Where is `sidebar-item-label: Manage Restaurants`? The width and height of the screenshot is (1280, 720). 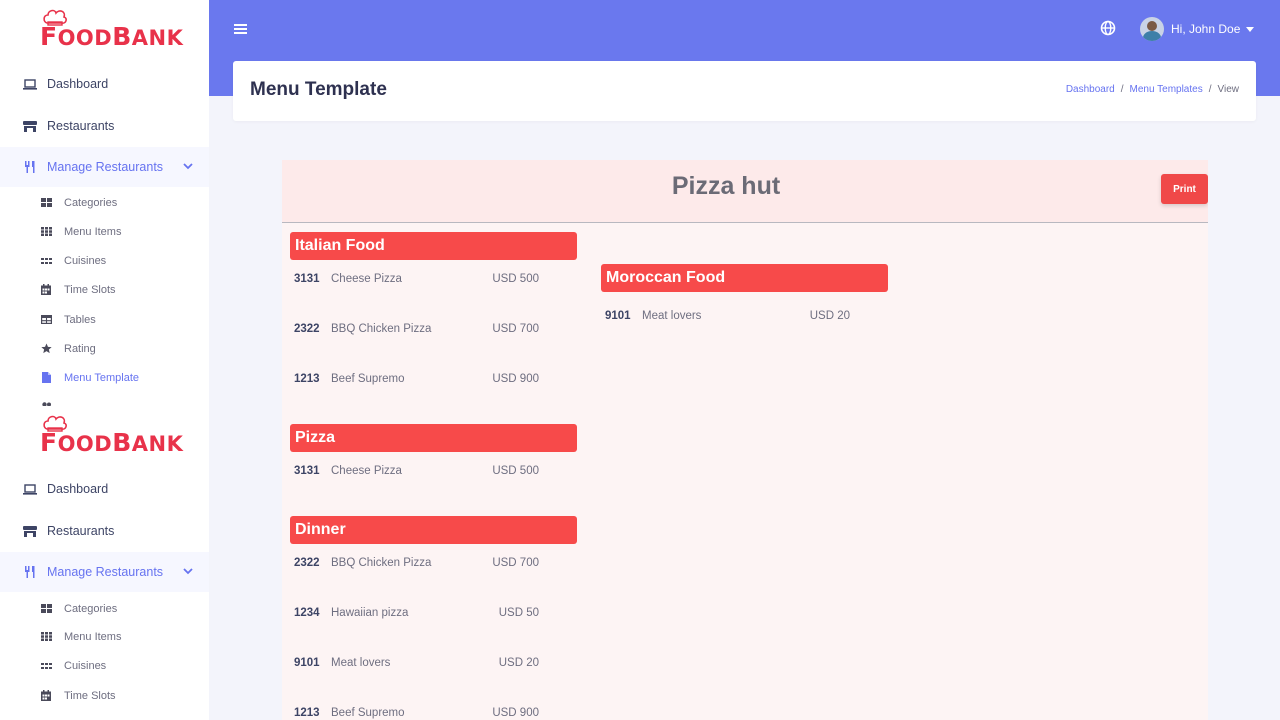 sidebar-item-label: Manage Restaurants is located at coordinates (105, 167).